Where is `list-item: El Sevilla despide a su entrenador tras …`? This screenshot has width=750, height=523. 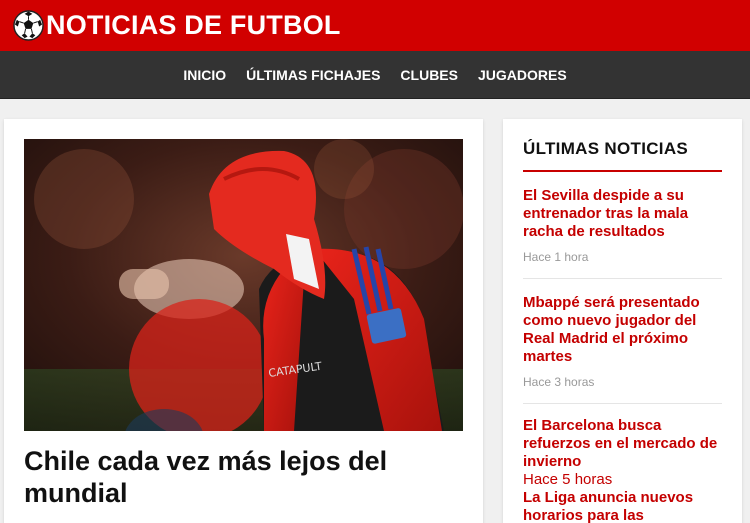
list-item: El Sevilla despide a su entrenador tras … is located at coordinates (622, 225).